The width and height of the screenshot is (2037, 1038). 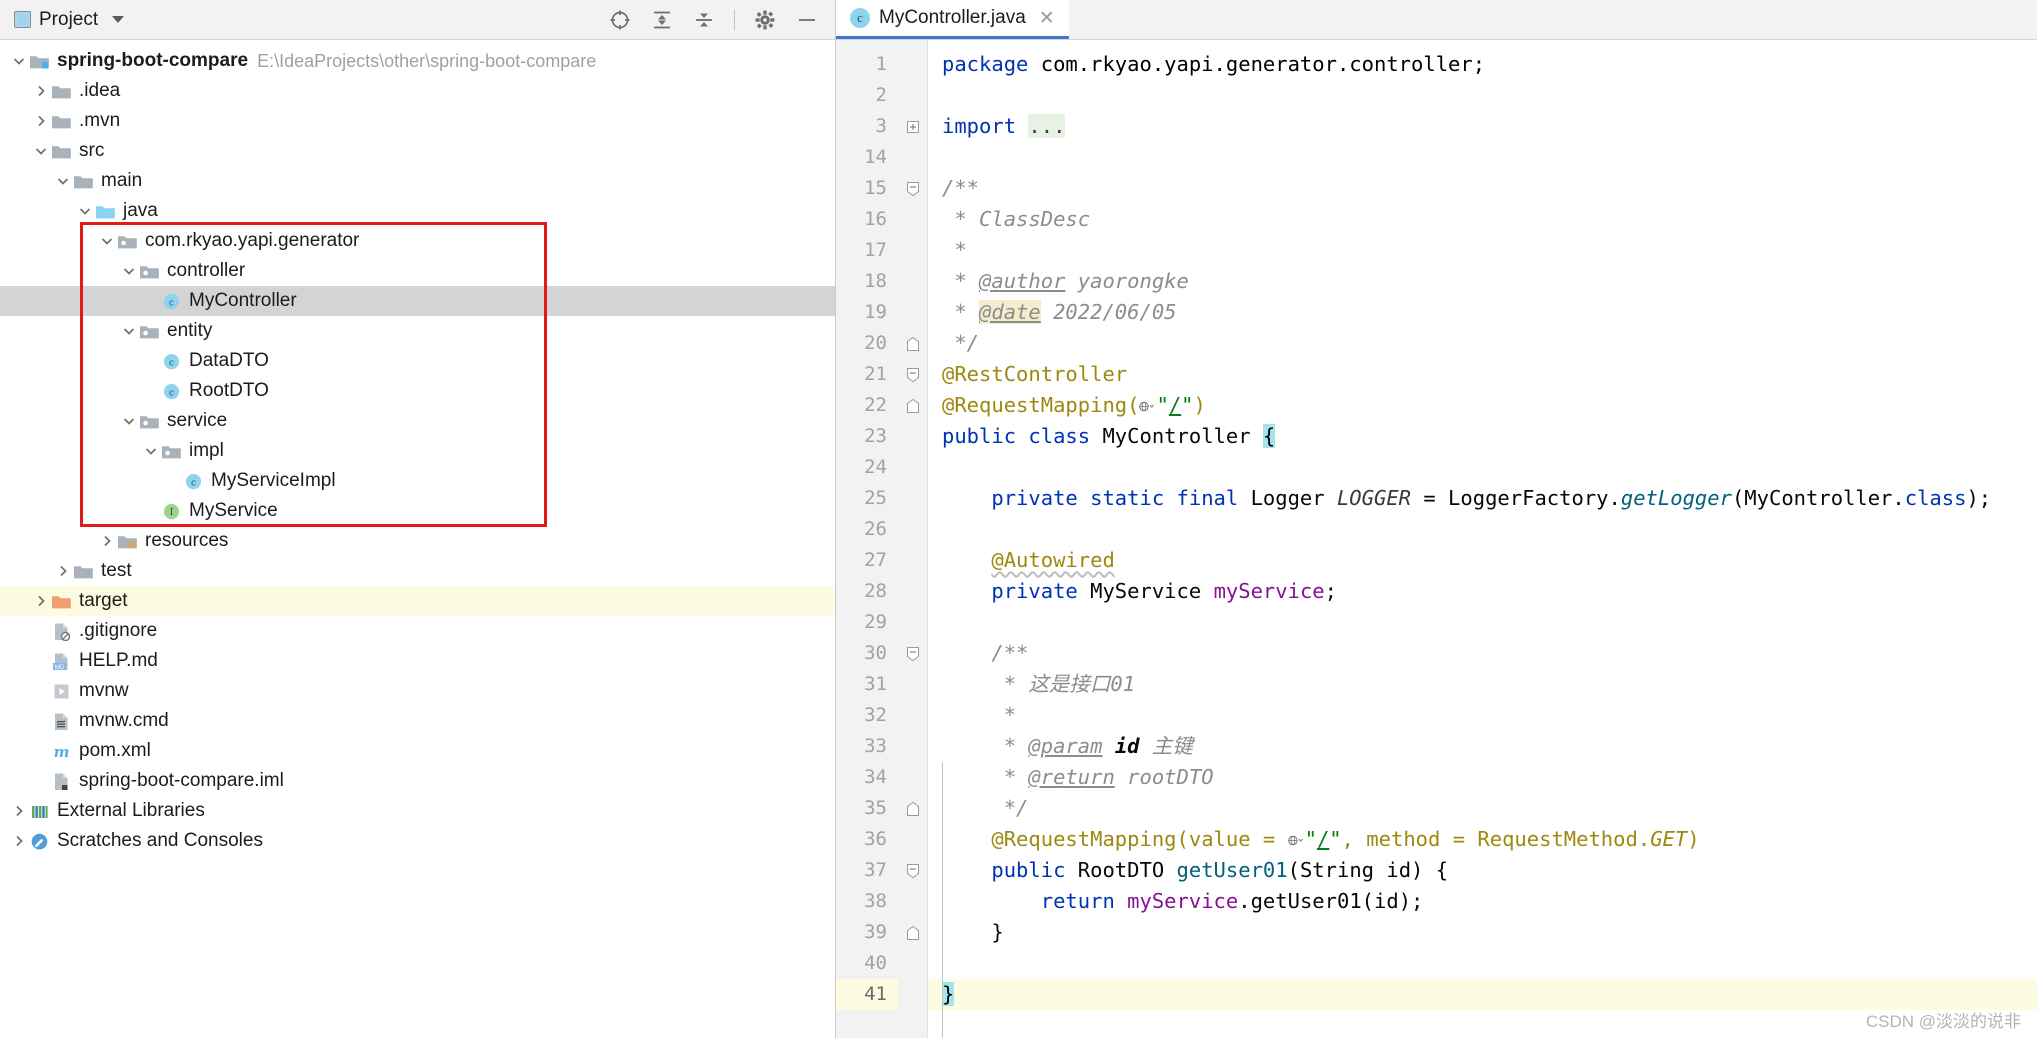 What do you see at coordinates (417, 541) in the screenshot?
I see `tree-row-resources: resources` at bounding box center [417, 541].